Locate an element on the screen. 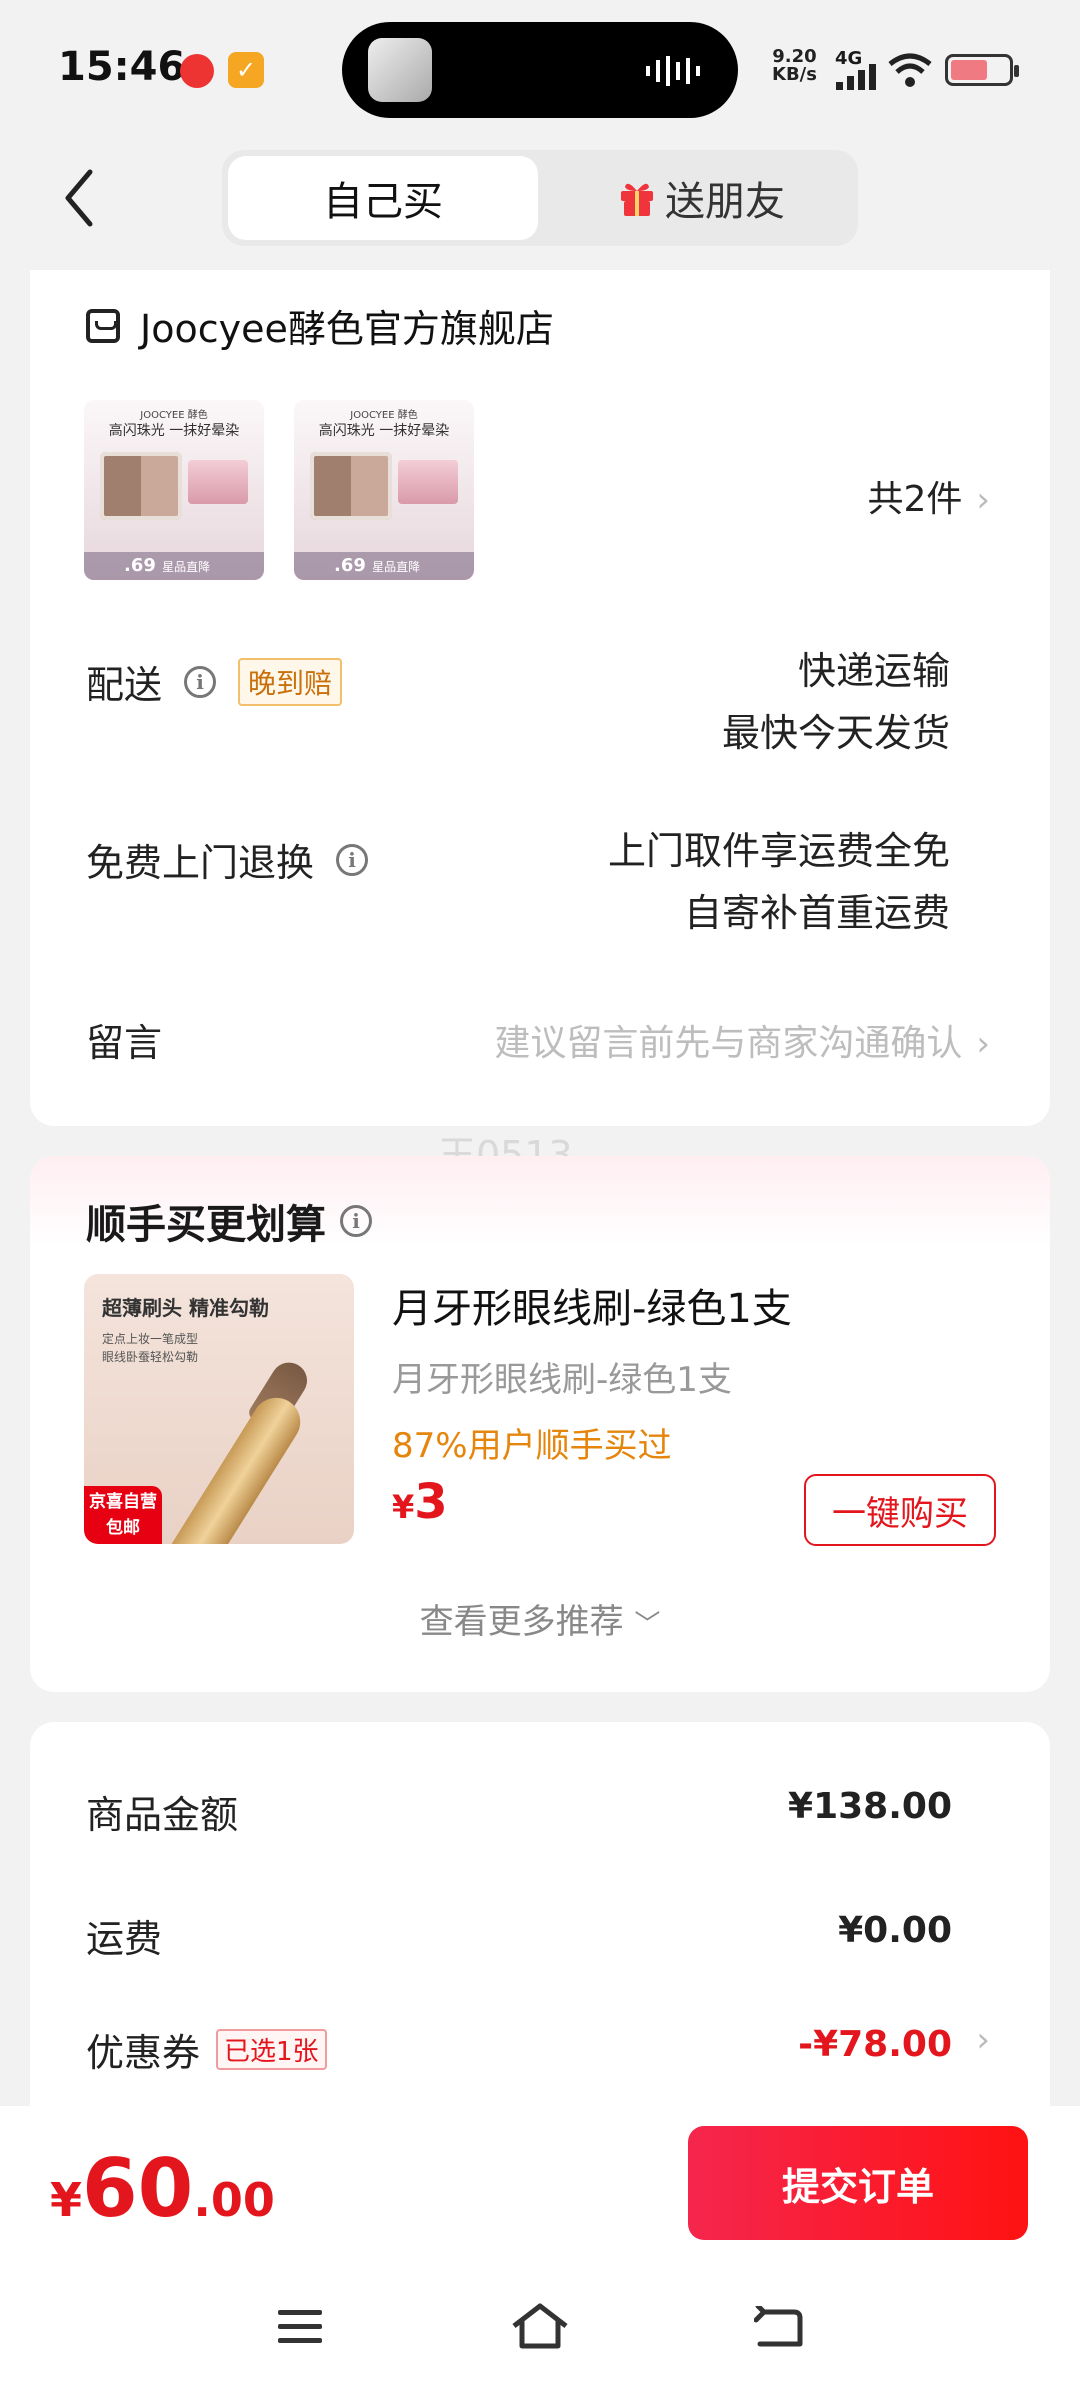 The image size is (1080, 2400). return-info: 上门取件享运费全免 自寄补首重运费 is located at coordinates (778, 882).